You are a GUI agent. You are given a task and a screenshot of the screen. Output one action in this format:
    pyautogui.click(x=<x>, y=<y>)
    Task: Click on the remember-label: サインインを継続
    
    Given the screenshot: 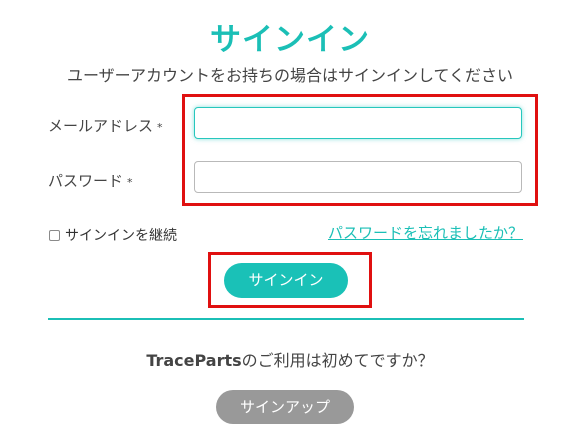 What is the action you would take?
    pyautogui.click(x=121, y=236)
    